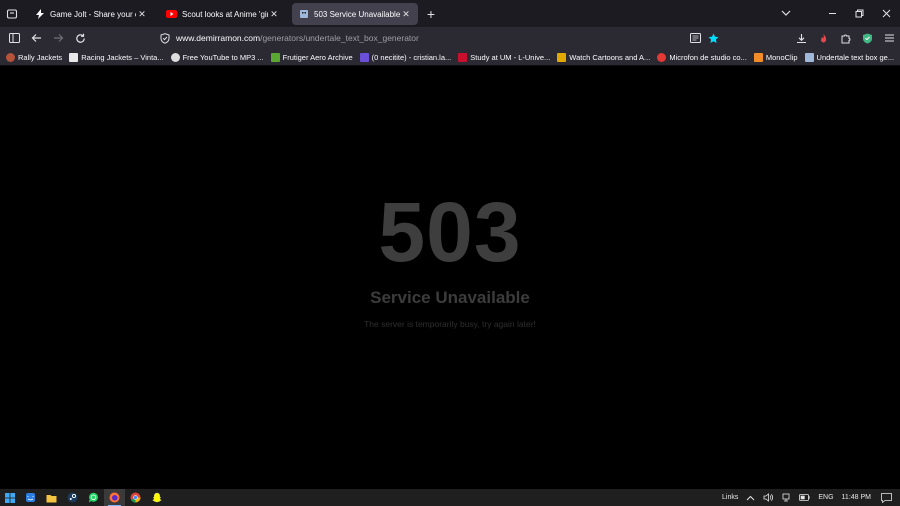 This screenshot has width=900, height=506. What do you see at coordinates (775, 57) in the screenshot?
I see `bookmark-monoclip: MonoClip` at bounding box center [775, 57].